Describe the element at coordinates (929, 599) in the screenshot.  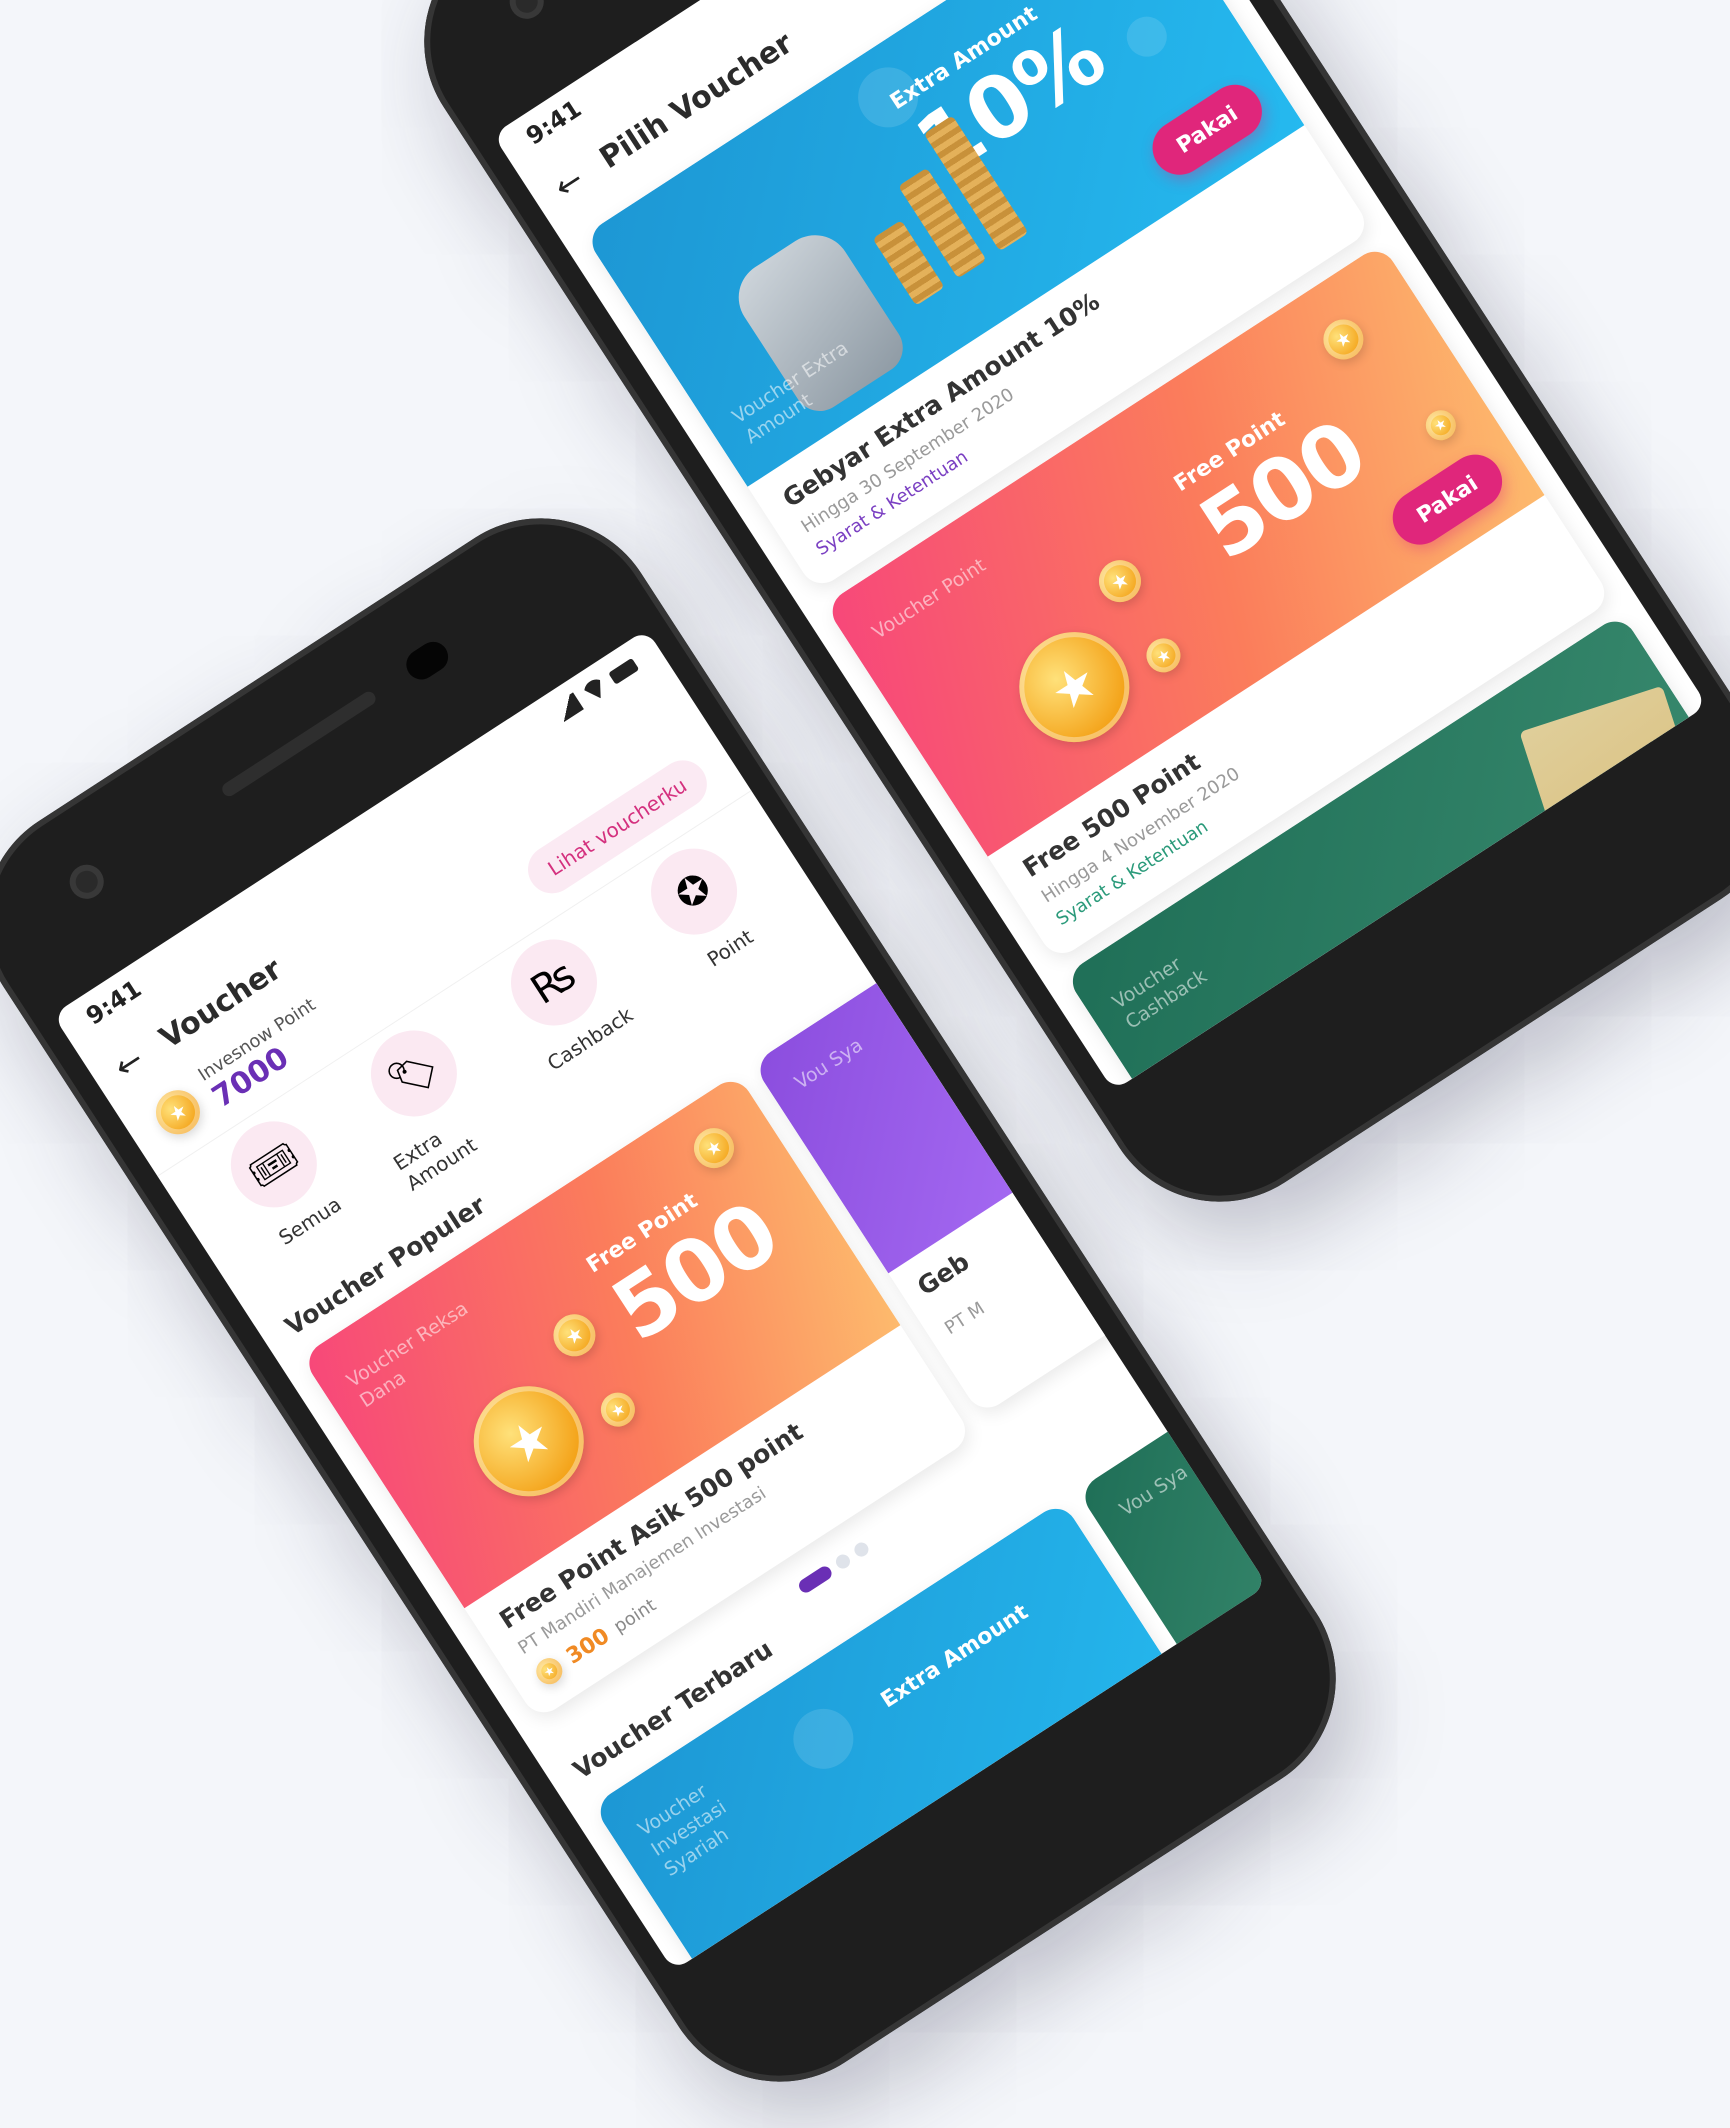
I see `voucher-type: Voucher Point` at that location.